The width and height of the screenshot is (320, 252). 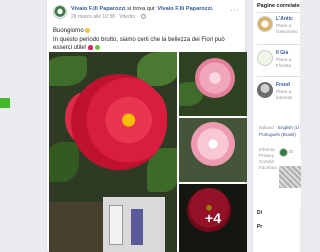 I want to click on related-page-sub: Piace a Florista, so click(x=283, y=63).